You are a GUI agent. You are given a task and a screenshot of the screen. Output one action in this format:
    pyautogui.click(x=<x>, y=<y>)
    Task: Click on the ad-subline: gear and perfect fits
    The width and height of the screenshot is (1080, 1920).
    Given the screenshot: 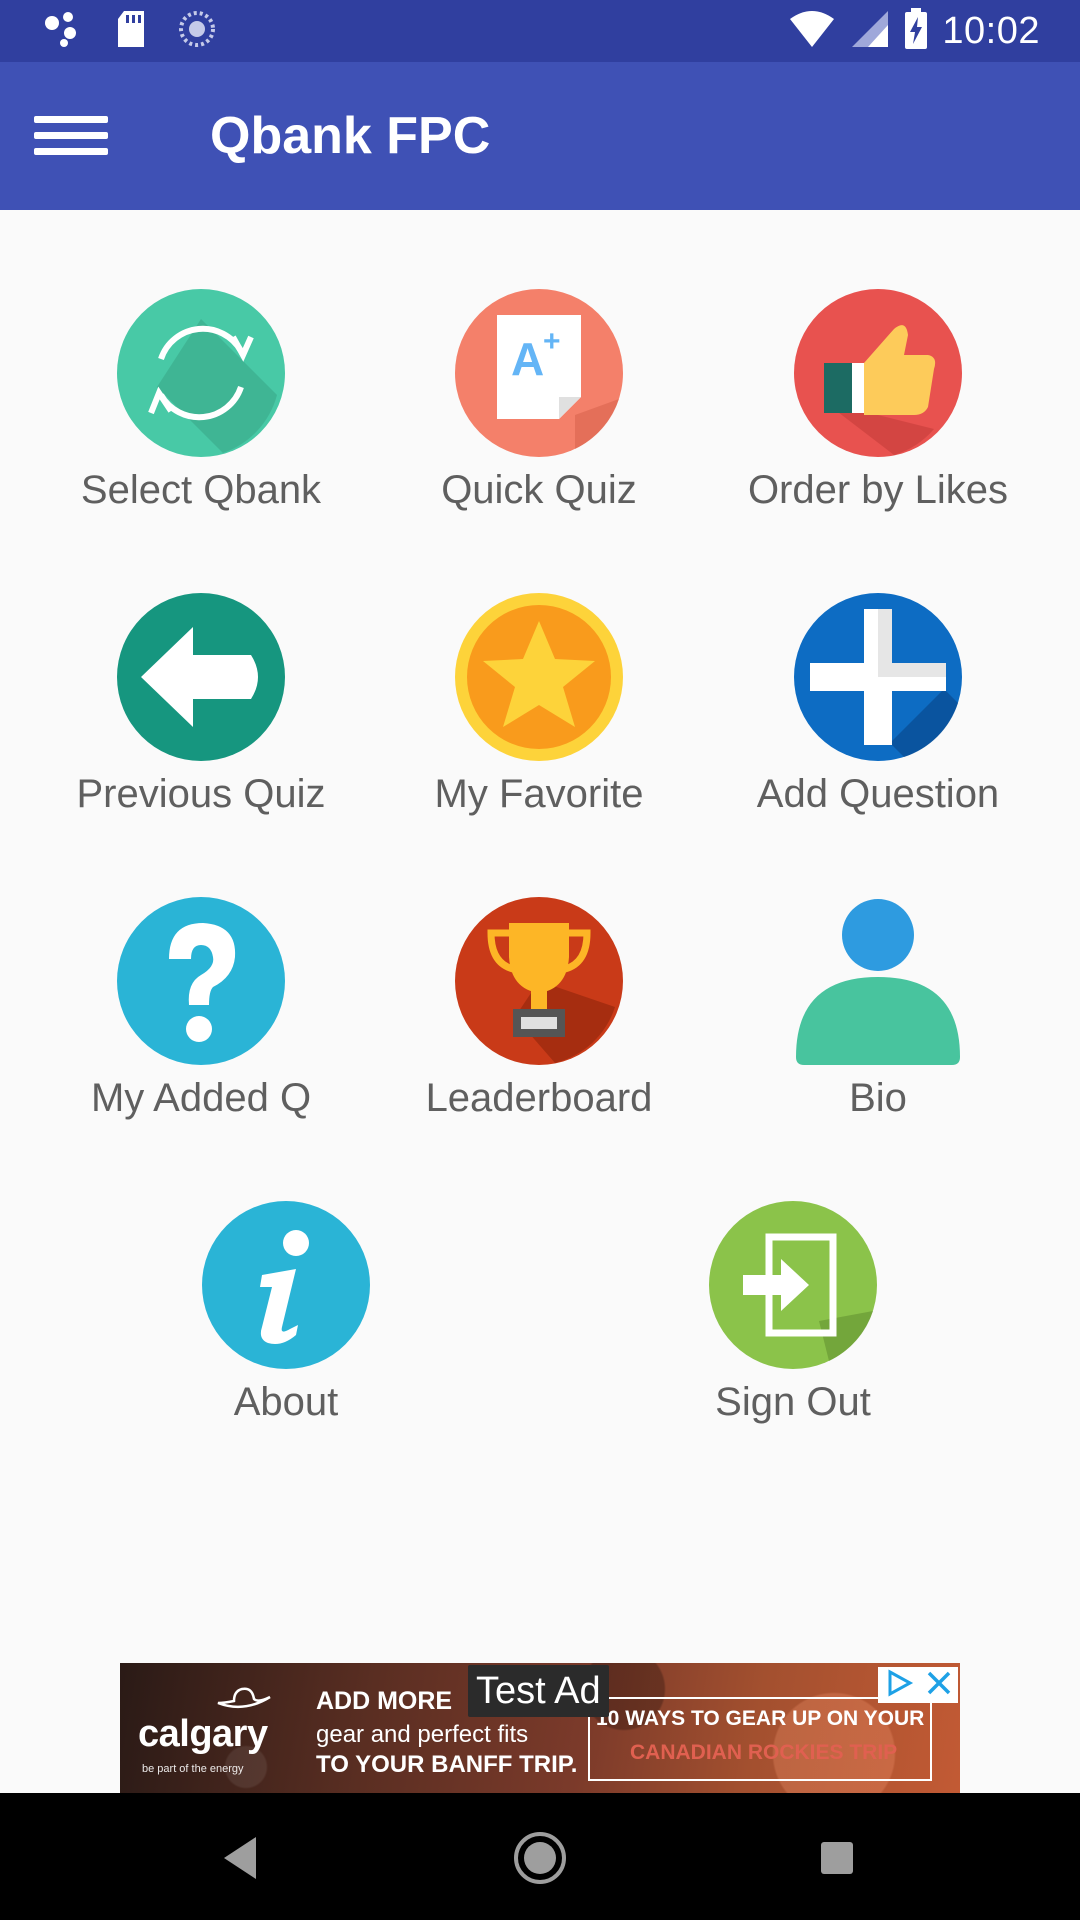 What is the action you would take?
    pyautogui.click(x=422, y=1734)
    